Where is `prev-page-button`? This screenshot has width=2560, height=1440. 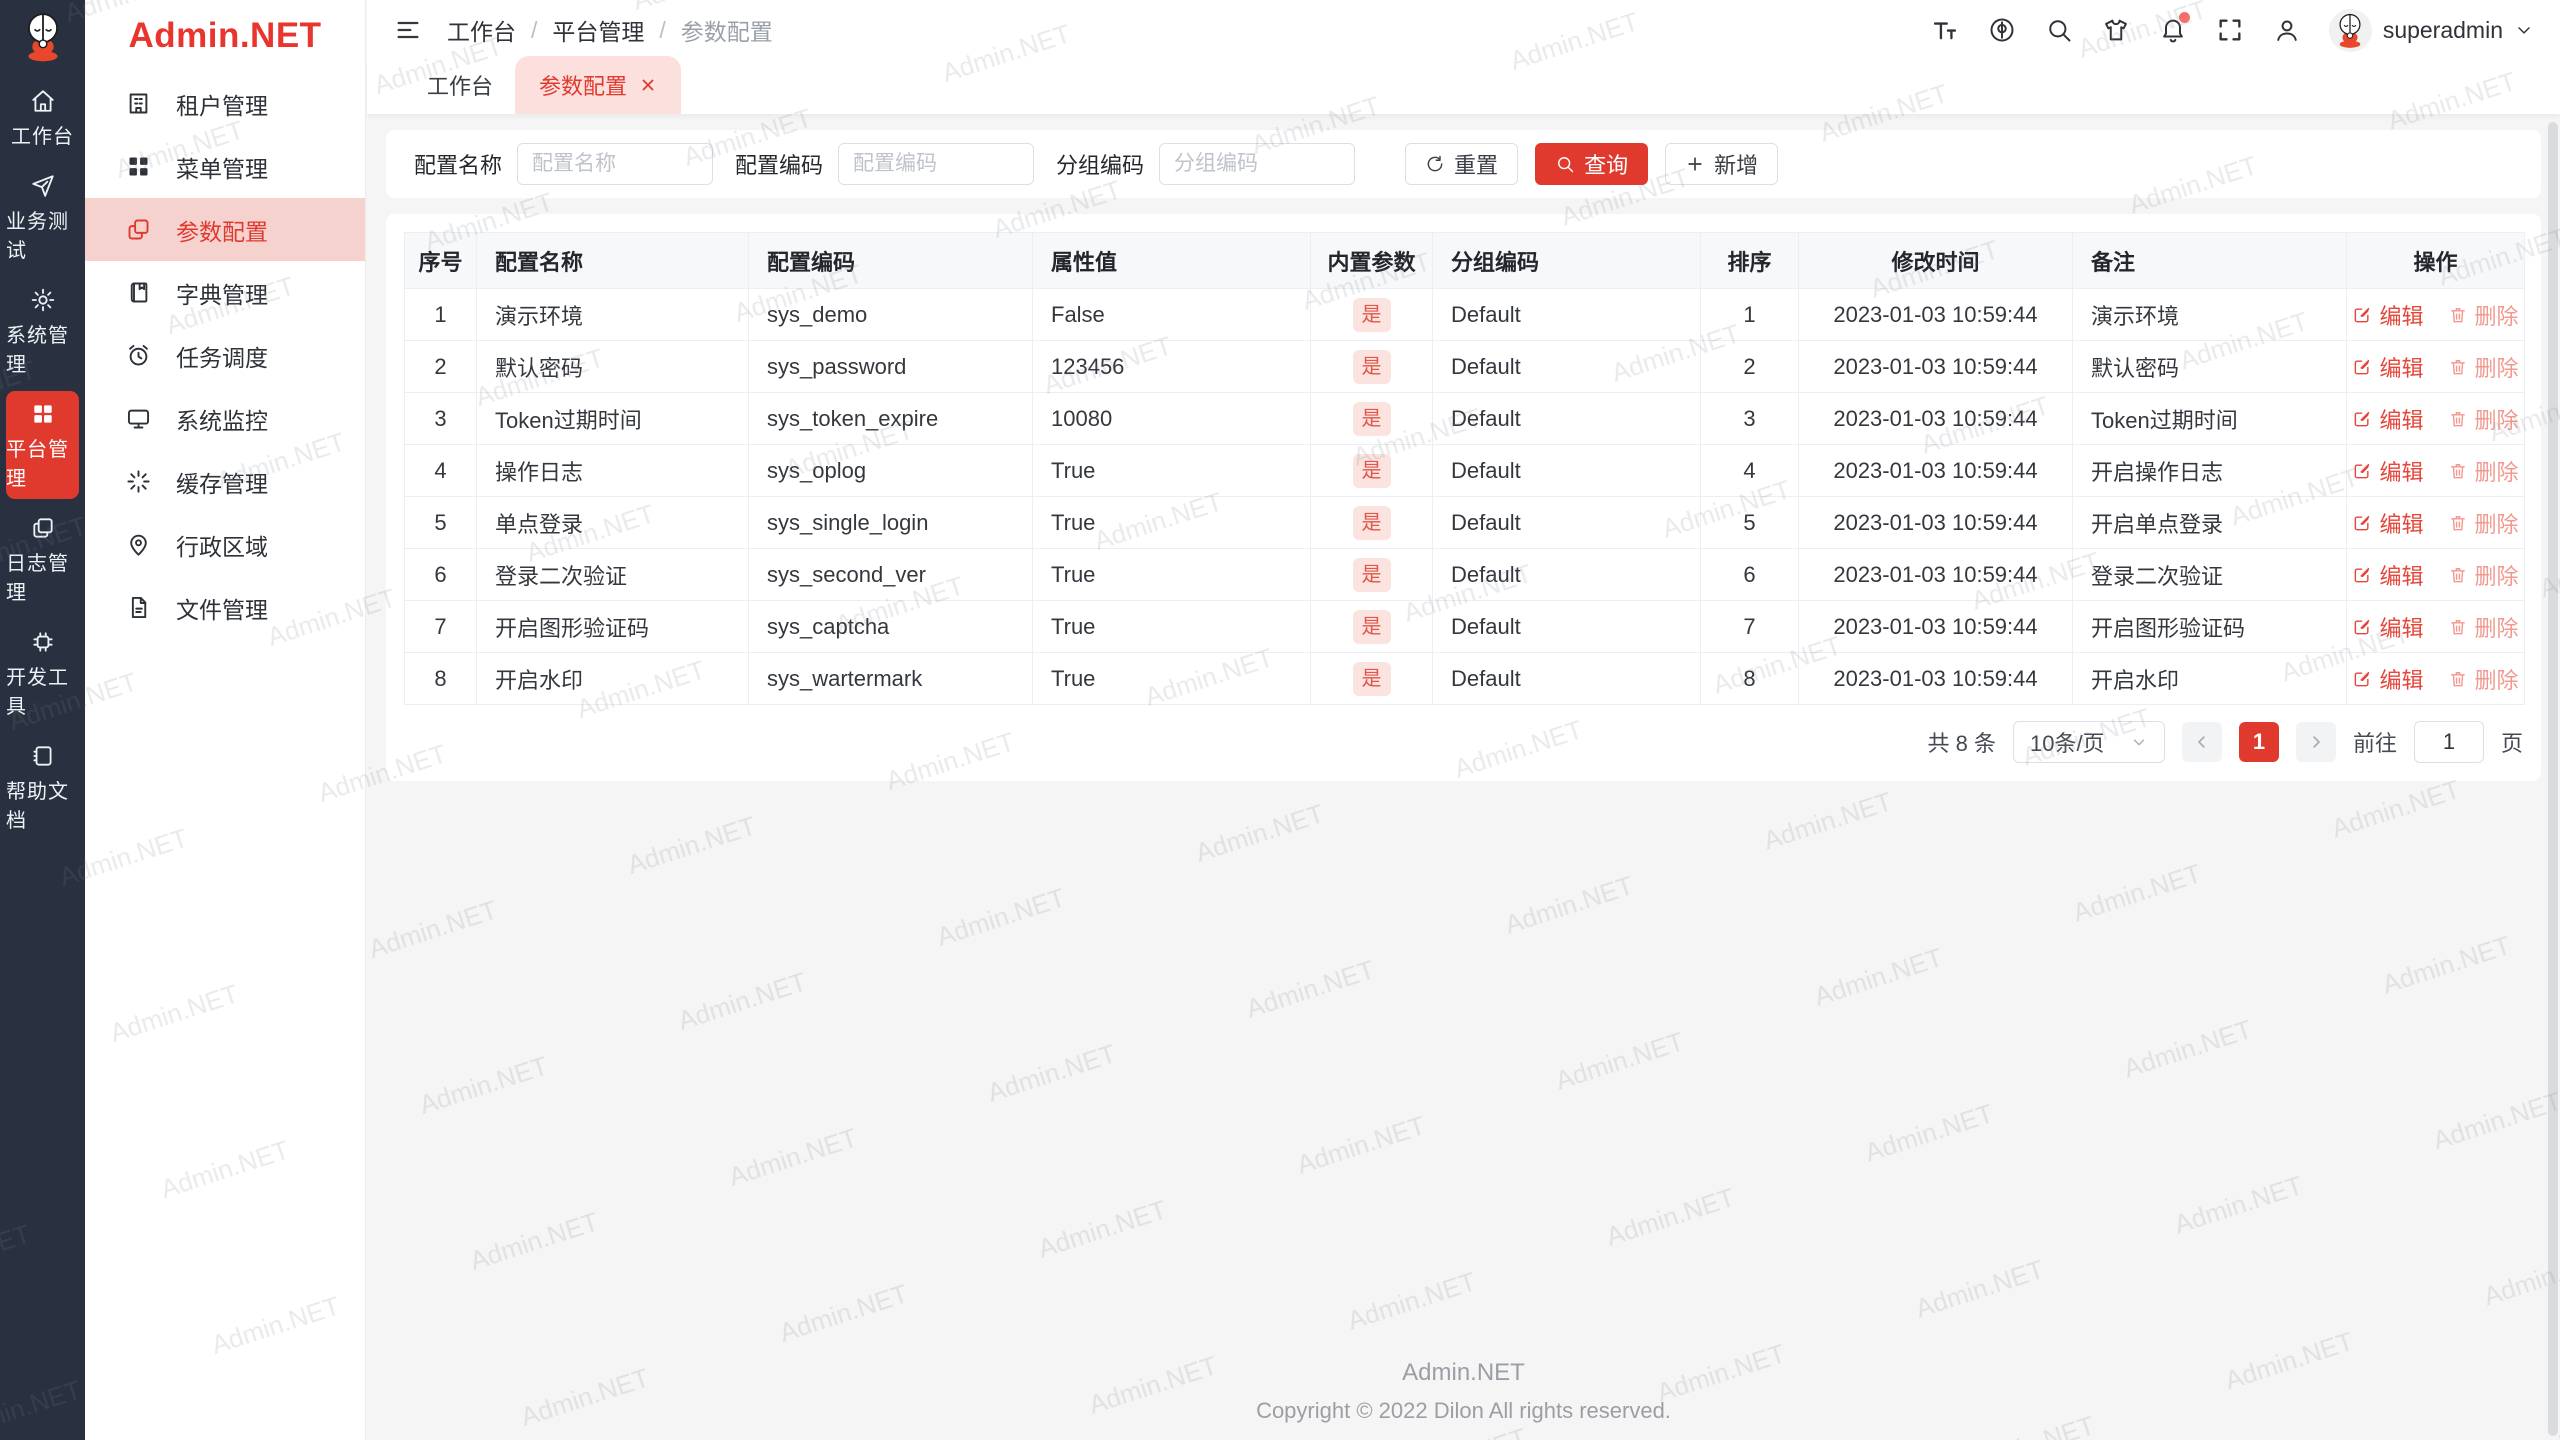 prev-page-button is located at coordinates (2201, 742).